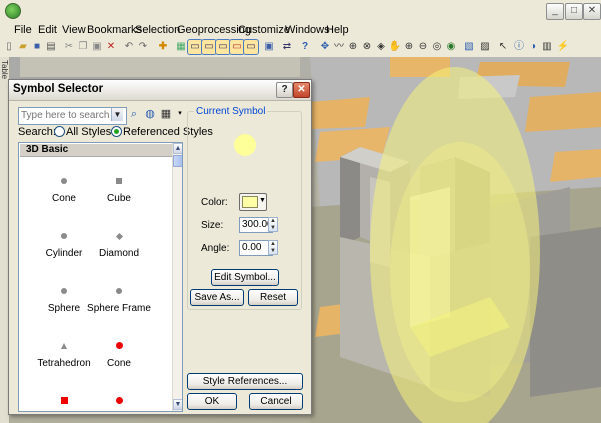 The image size is (601, 423). Describe the element at coordinates (563, 47) in the screenshot. I see `hyperlink-icon: ⚡` at that location.